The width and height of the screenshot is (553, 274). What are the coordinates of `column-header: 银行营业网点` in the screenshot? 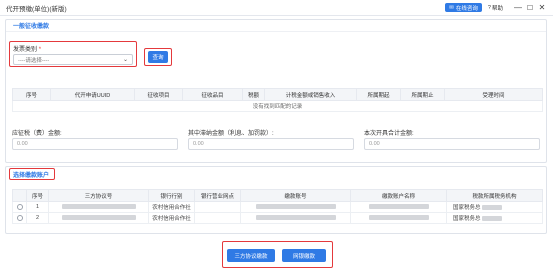 It's located at (217, 195).